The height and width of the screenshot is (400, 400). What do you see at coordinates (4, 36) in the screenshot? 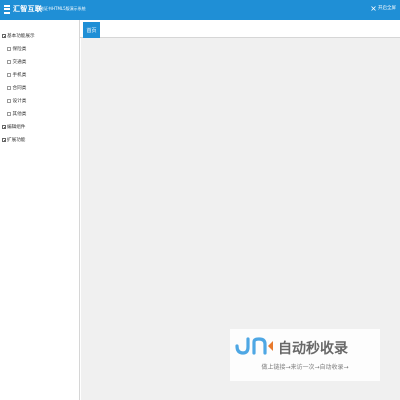
I see `collapse-icon` at bounding box center [4, 36].